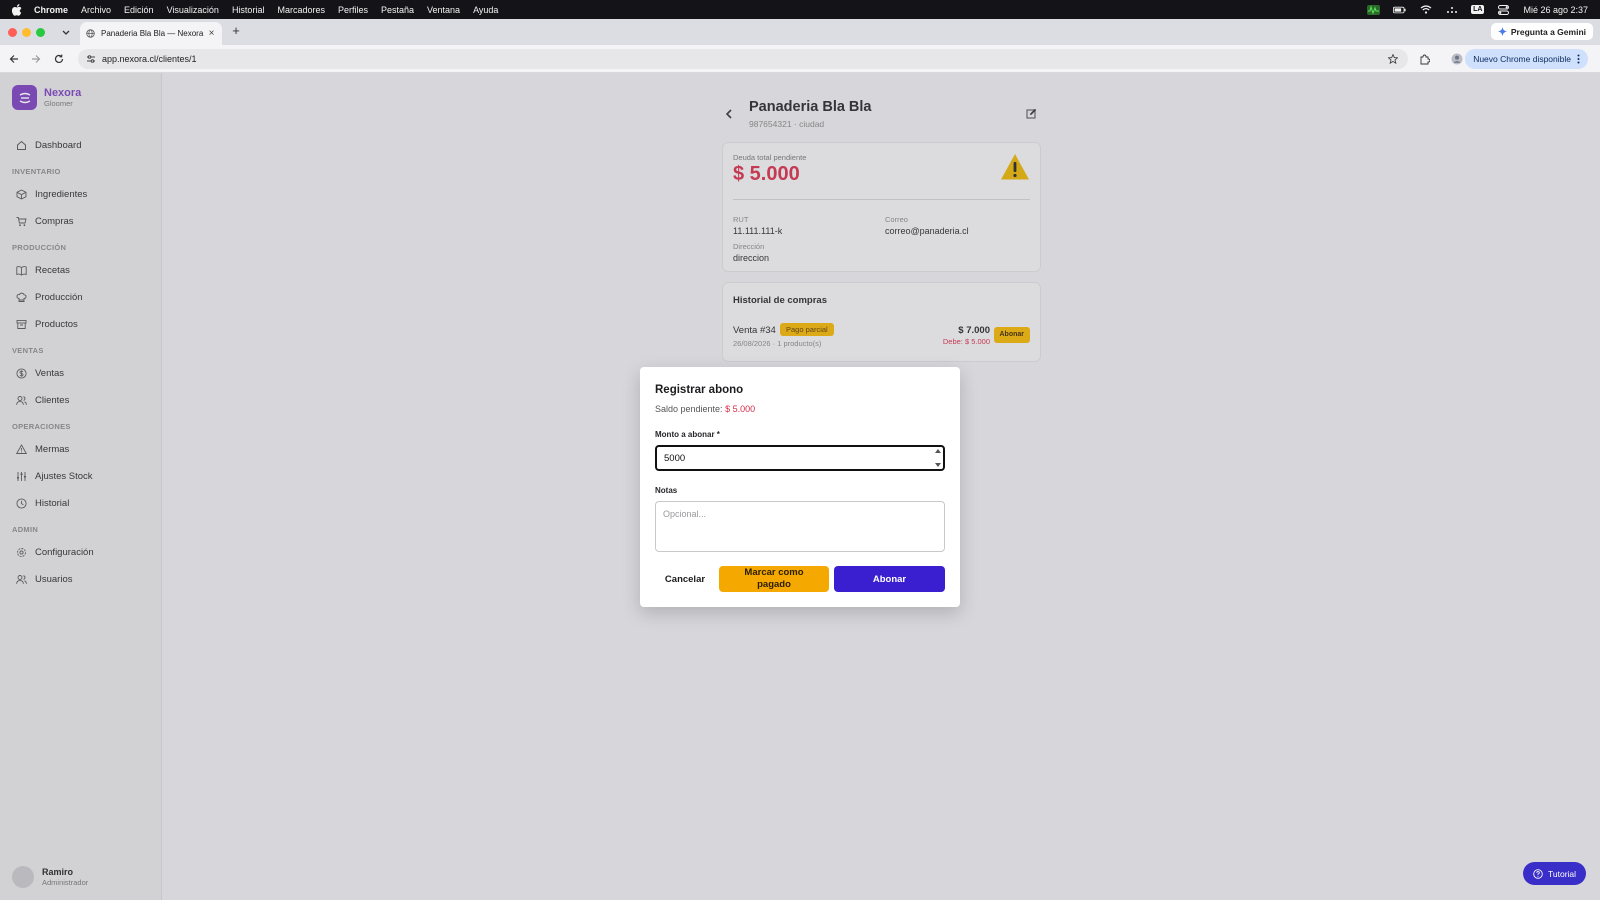  What do you see at coordinates (65, 32) in the screenshot?
I see `tab-search-chevron-icon` at bounding box center [65, 32].